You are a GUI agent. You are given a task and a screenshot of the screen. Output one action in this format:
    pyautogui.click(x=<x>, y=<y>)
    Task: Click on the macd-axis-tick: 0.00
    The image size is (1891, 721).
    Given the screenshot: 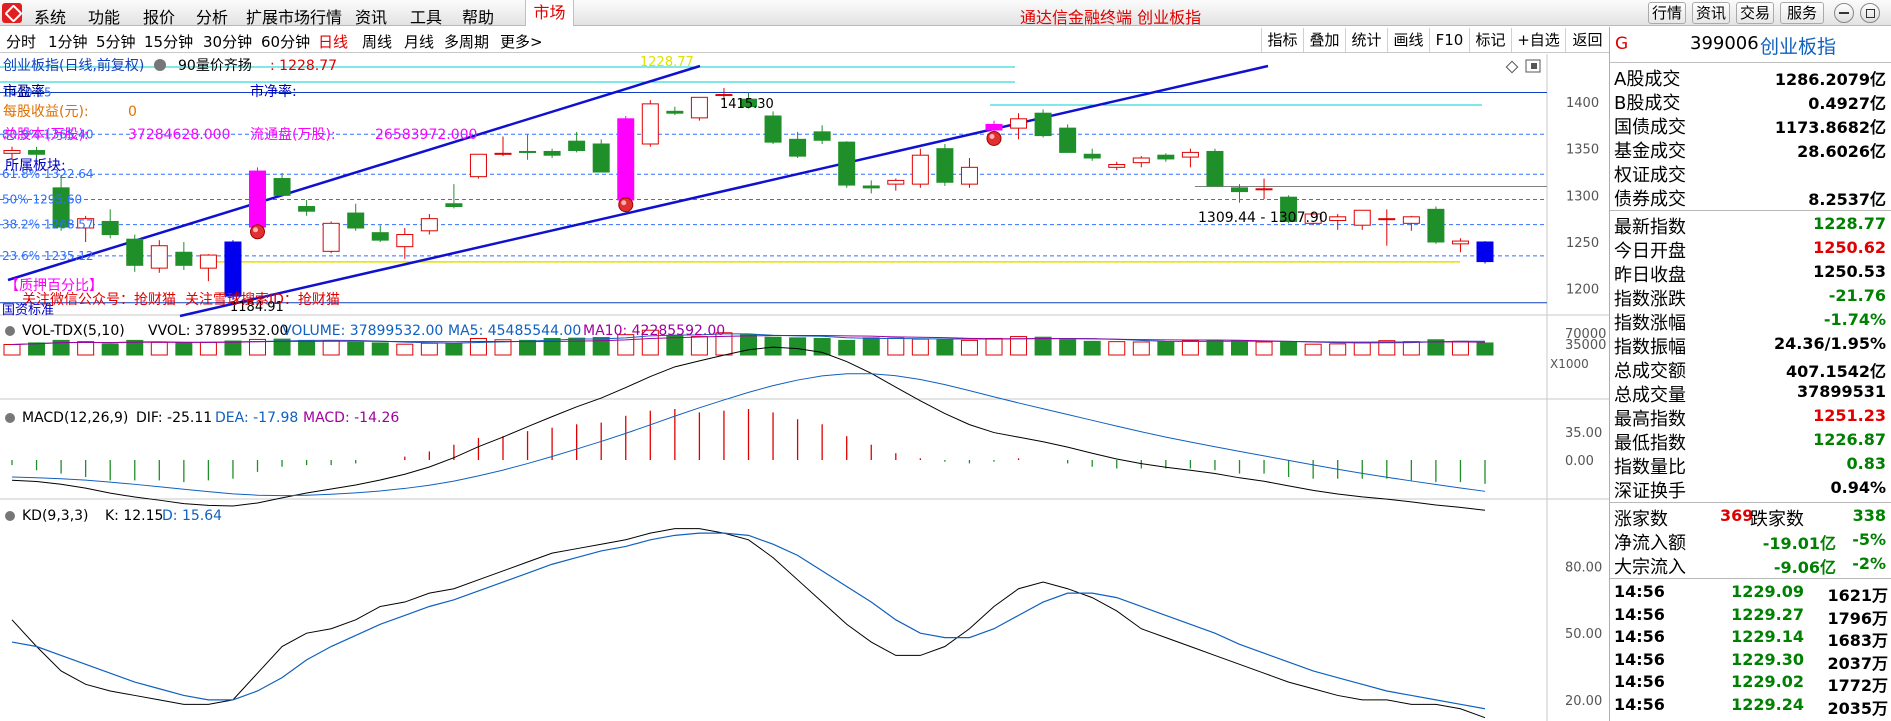 What is the action you would take?
    pyautogui.click(x=1579, y=461)
    